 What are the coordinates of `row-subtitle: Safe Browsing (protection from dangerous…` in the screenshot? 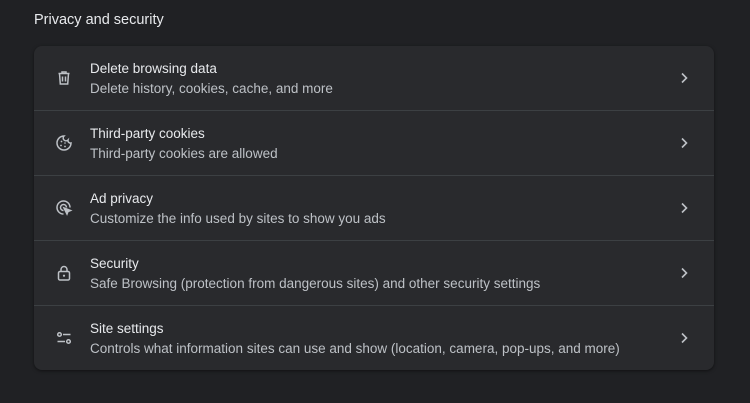 It's located at (315, 283).